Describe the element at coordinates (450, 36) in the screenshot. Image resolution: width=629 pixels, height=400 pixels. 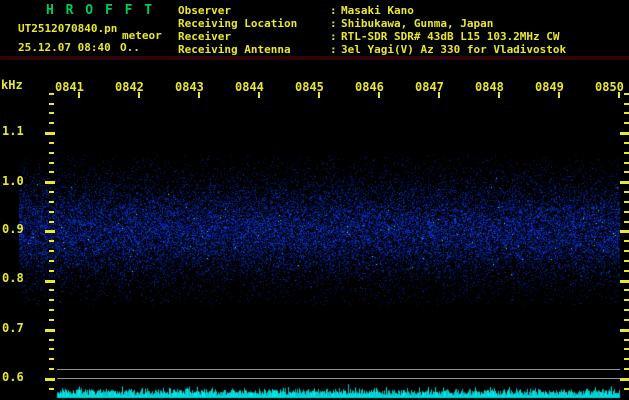
I see `info-value: RTL-SDR SDR# 43dB L15 103.2MHz CW` at that location.